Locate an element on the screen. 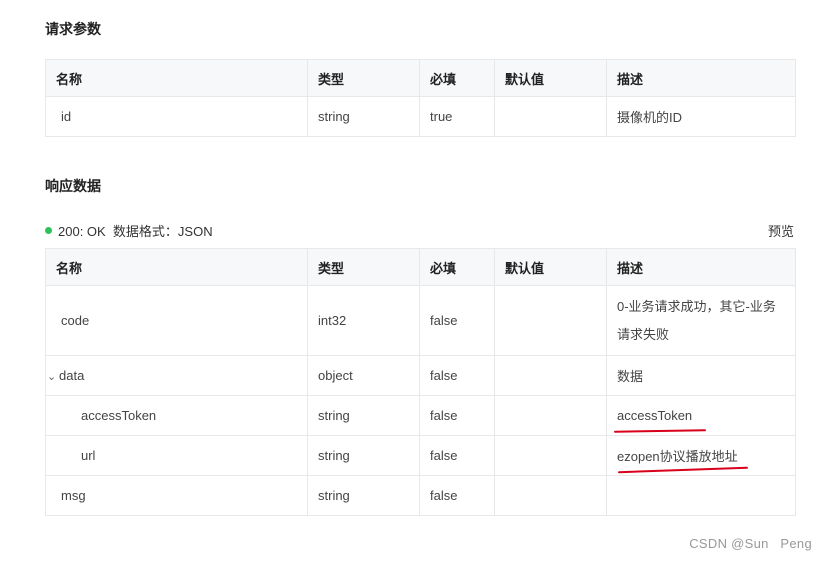 This screenshot has width=827, height=561. table-row: msg string false is located at coordinates (420, 495).